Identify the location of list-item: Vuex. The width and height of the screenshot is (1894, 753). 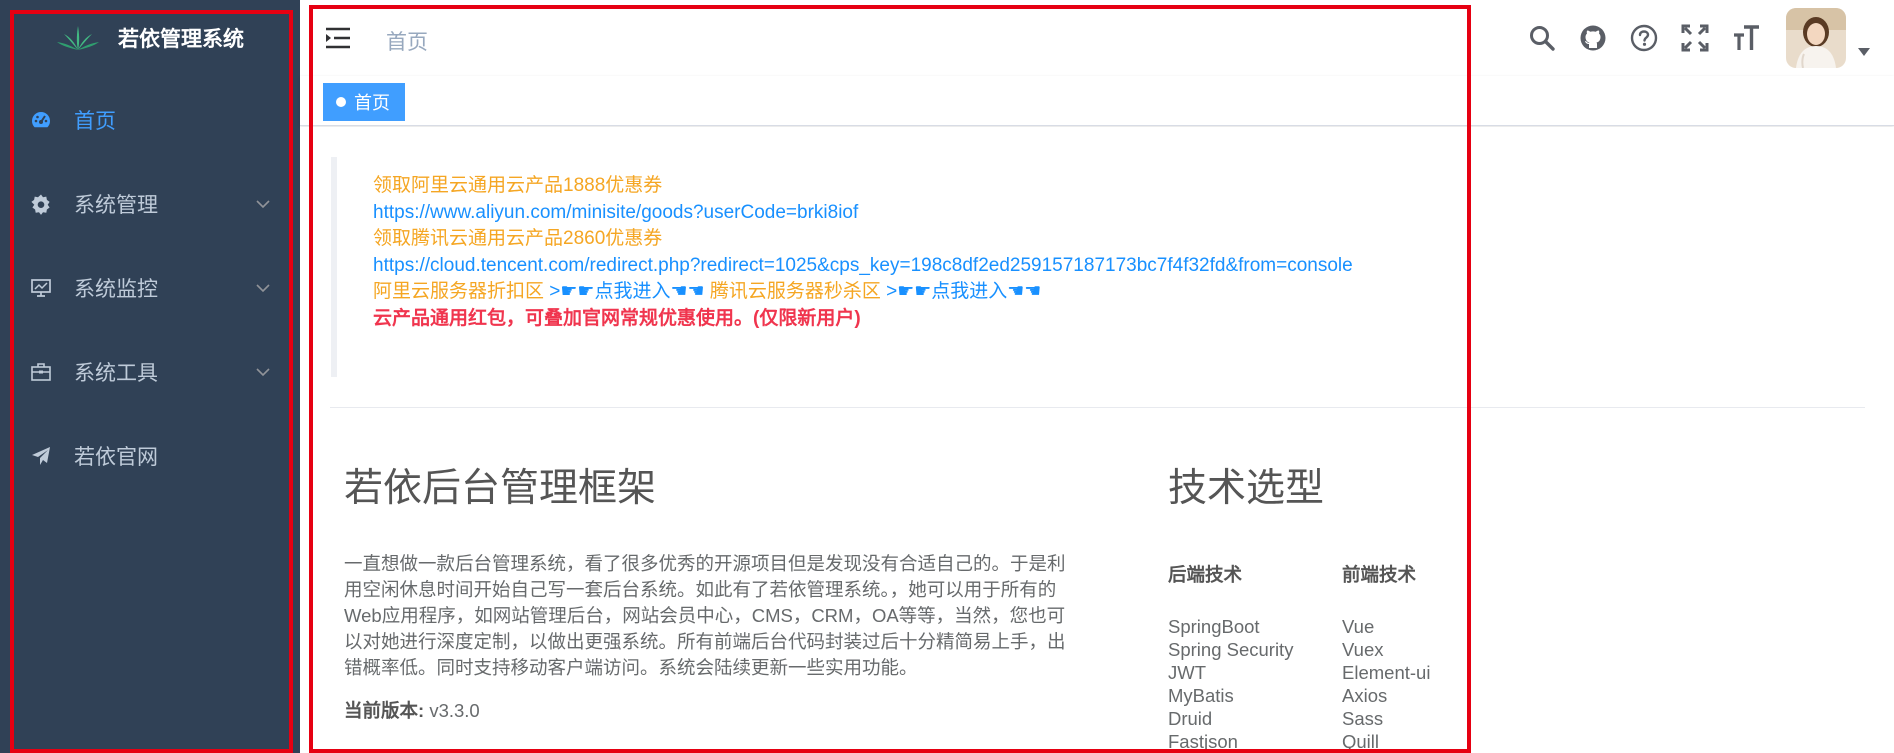
(1363, 649).